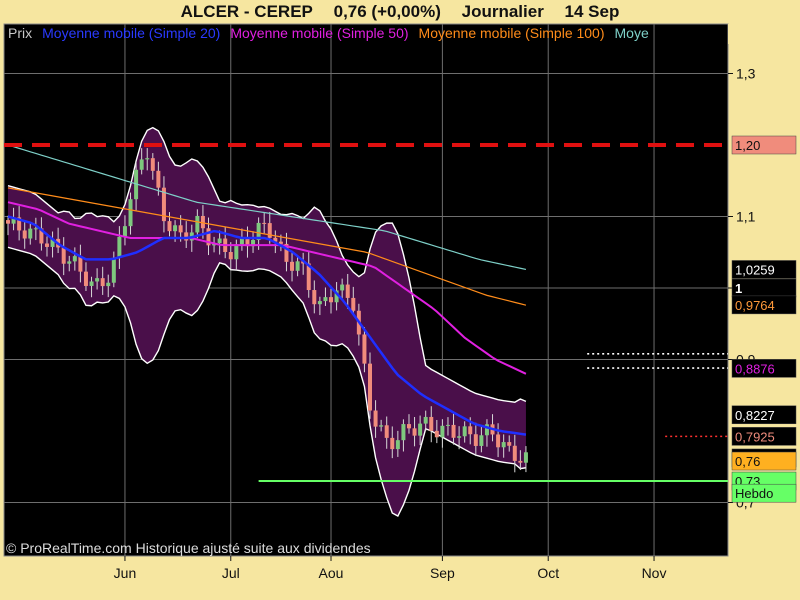 The image size is (800, 600). Describe the element at coordinates (131, 33) in the screenshot. I see `legend-item: Moyenne mobile (Simple 20)` at that location.